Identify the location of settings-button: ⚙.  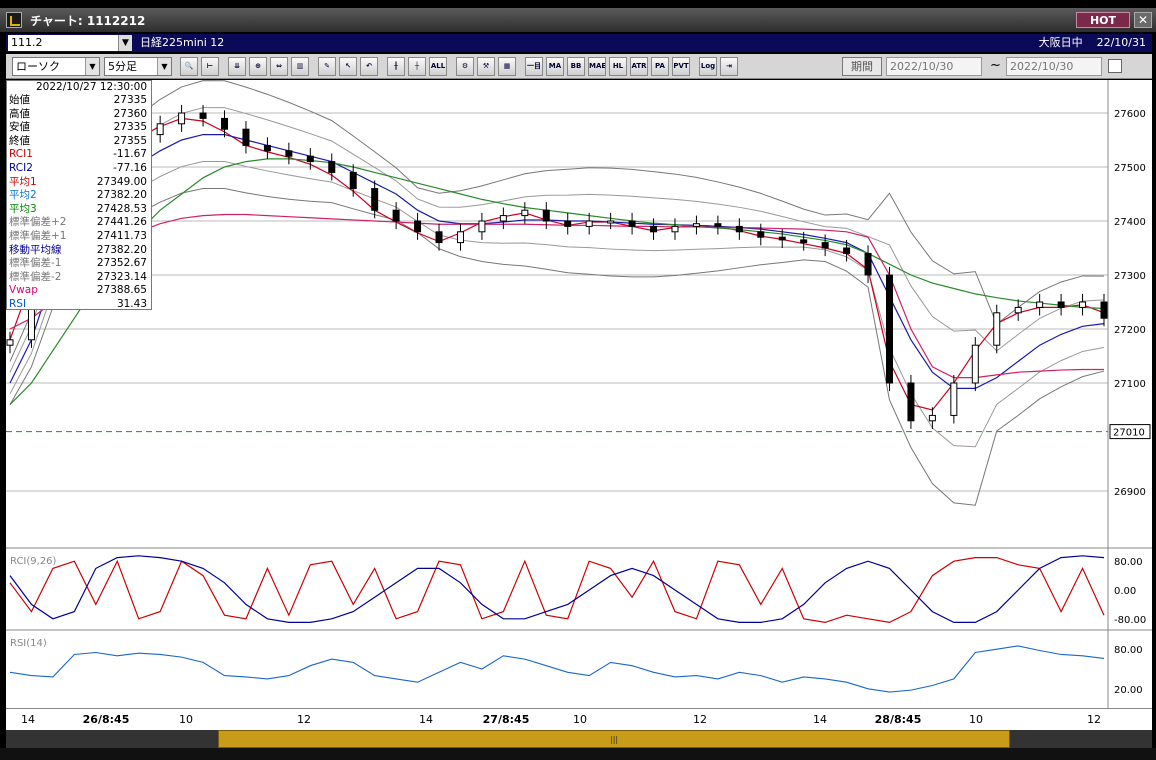
(465, 66).